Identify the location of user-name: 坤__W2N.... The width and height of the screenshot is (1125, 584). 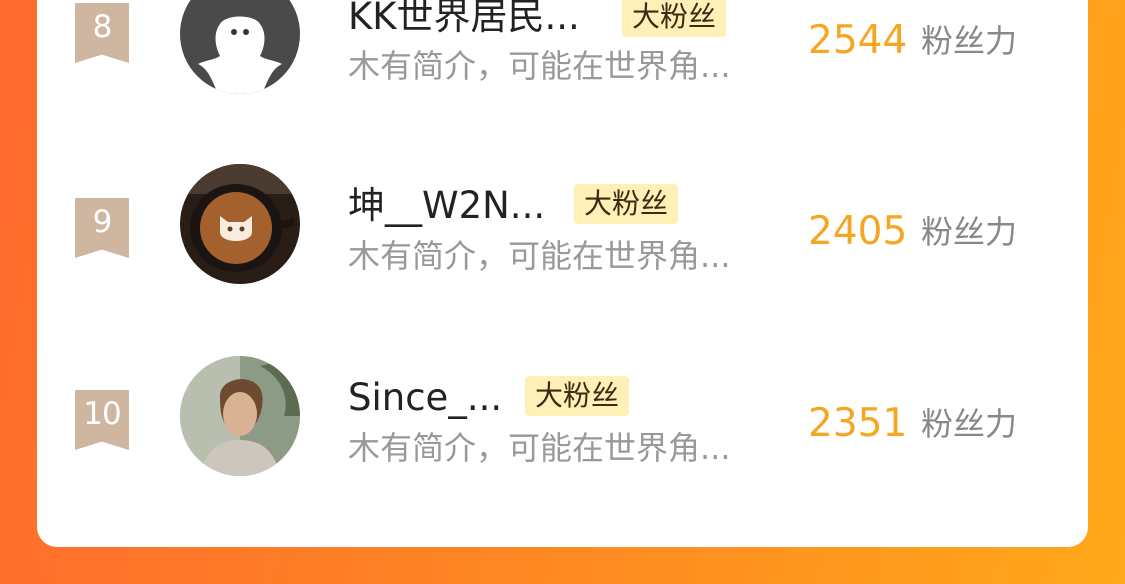
(446, 206).